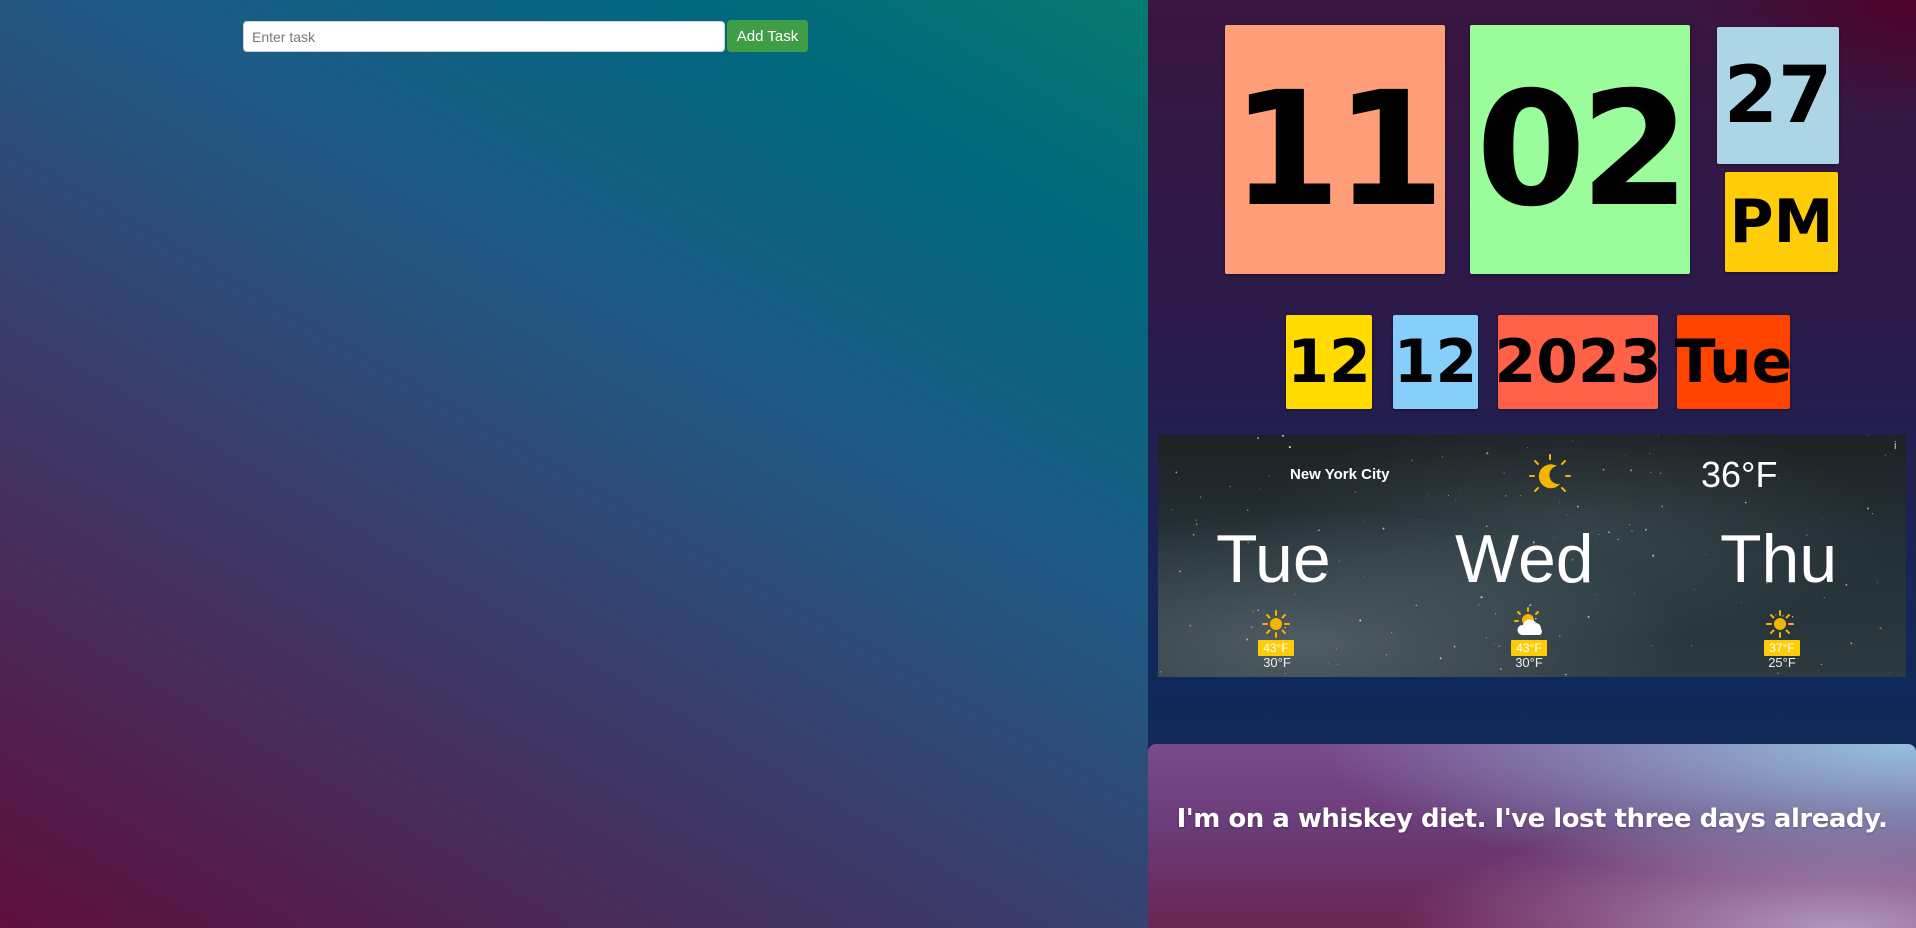 The image size is (1916, 928). Describe the element at coordinates (1335, 149) in the screenshot. I see `clock-hour: 11` at that location.